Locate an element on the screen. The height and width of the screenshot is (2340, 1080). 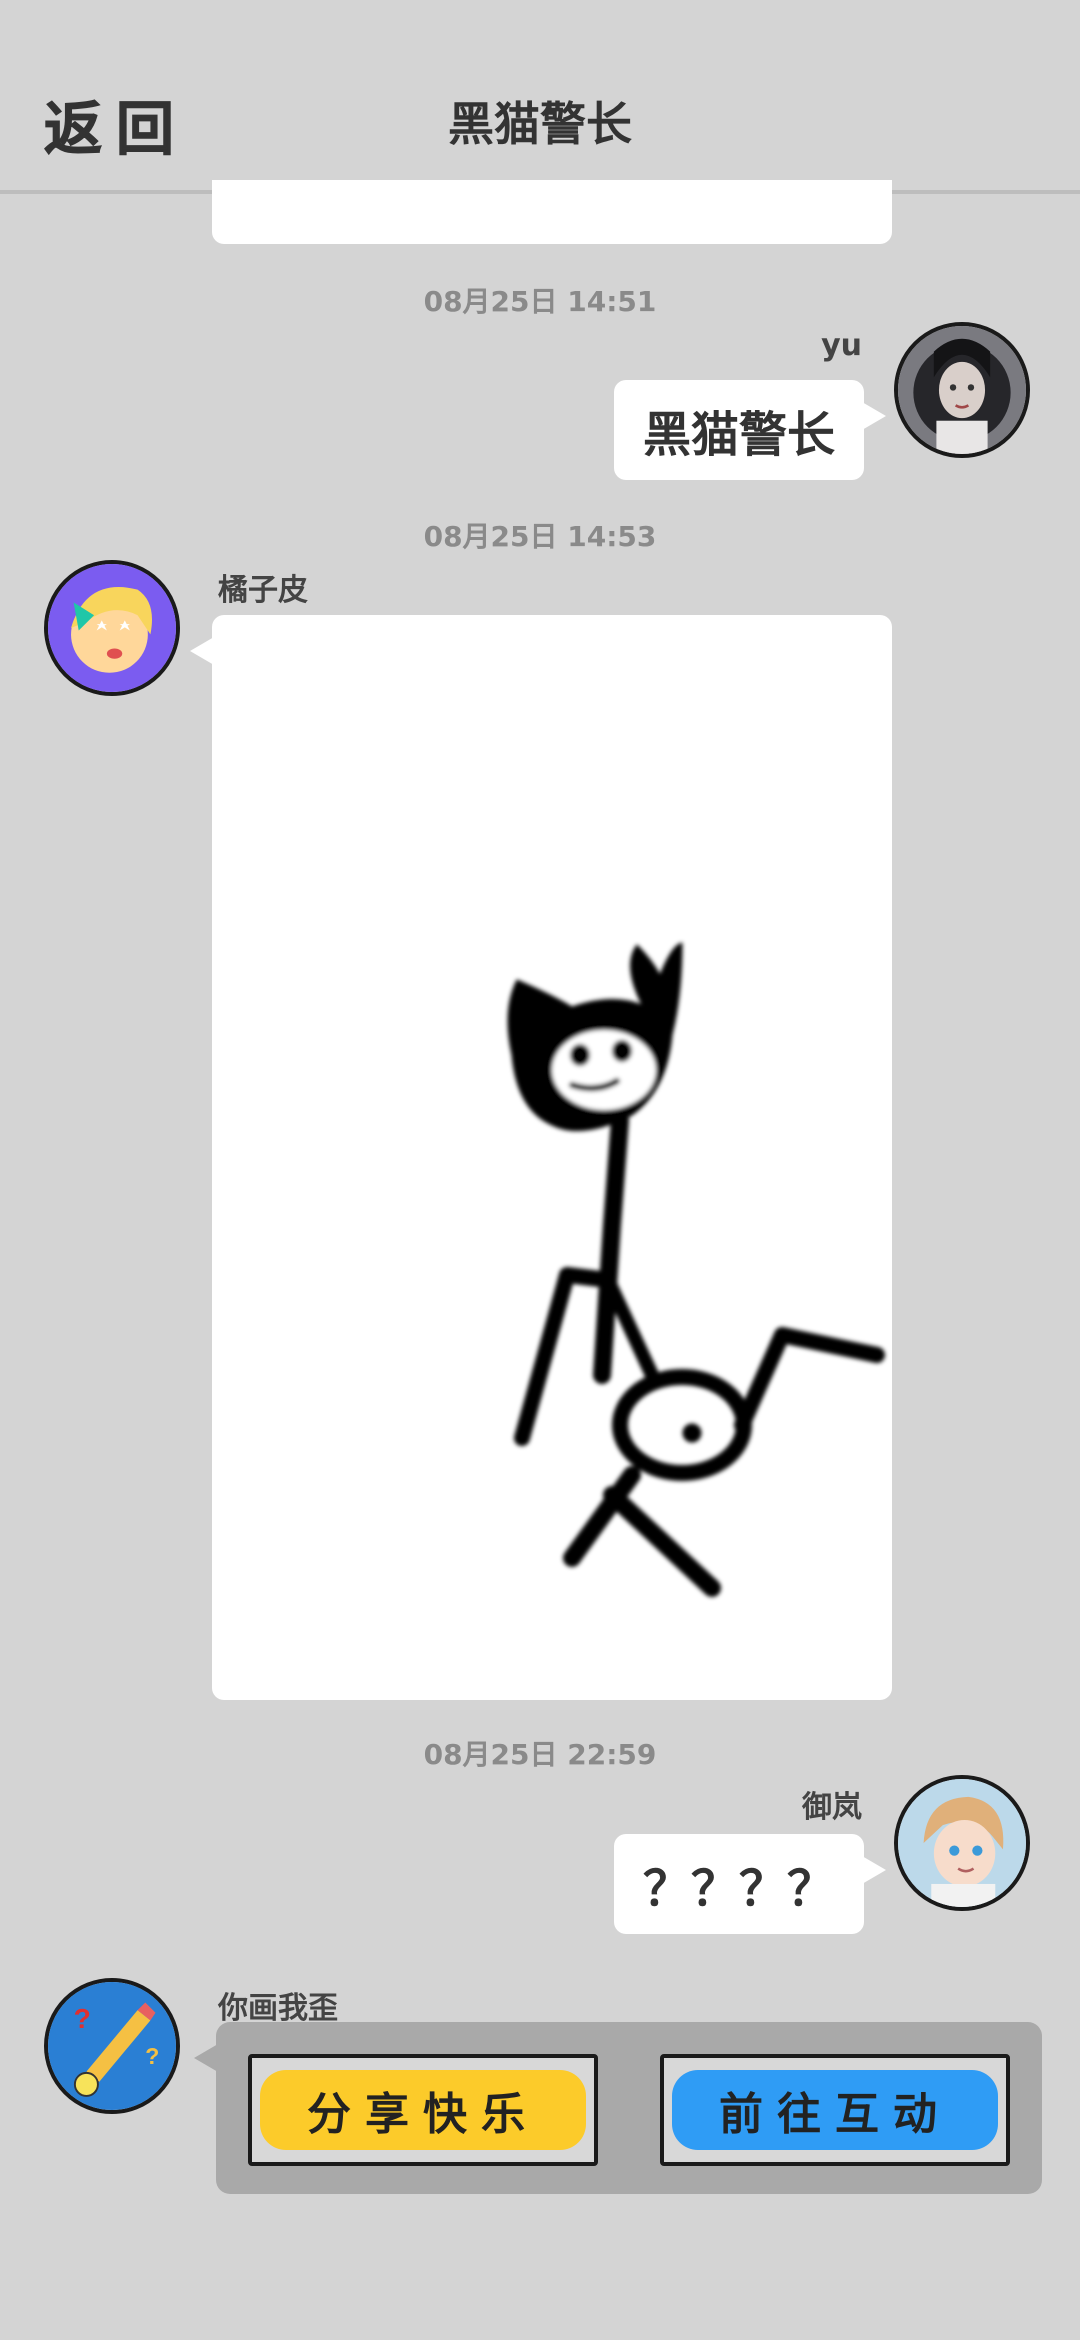
share-happiness-button: 分享快乐 is located at coordinates (423, 2110).